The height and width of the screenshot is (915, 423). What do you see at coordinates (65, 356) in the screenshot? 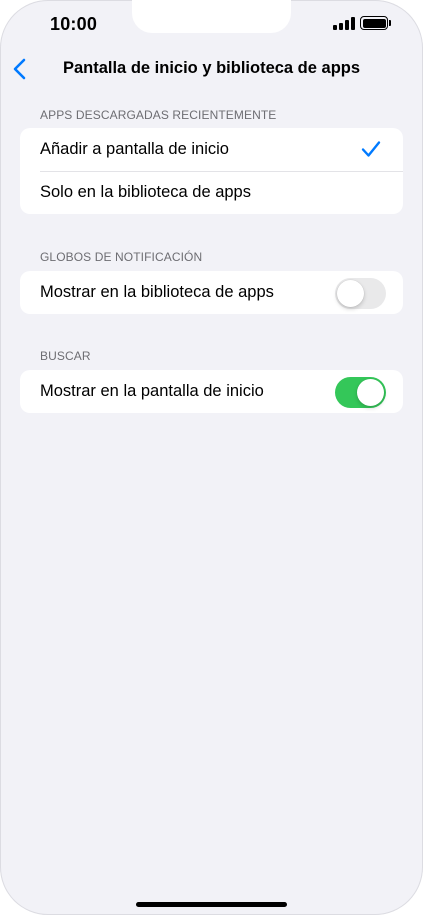
I see `section-header-search: BUSCAR` at bounding box center [65, 356].